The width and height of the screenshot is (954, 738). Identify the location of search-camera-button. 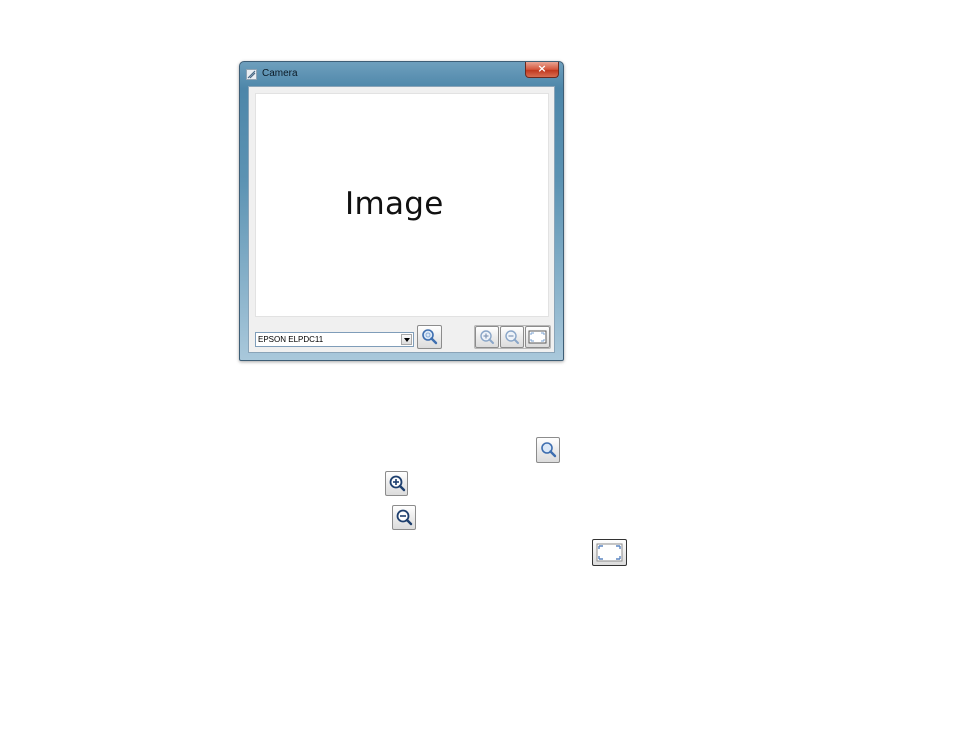
(429, 337).